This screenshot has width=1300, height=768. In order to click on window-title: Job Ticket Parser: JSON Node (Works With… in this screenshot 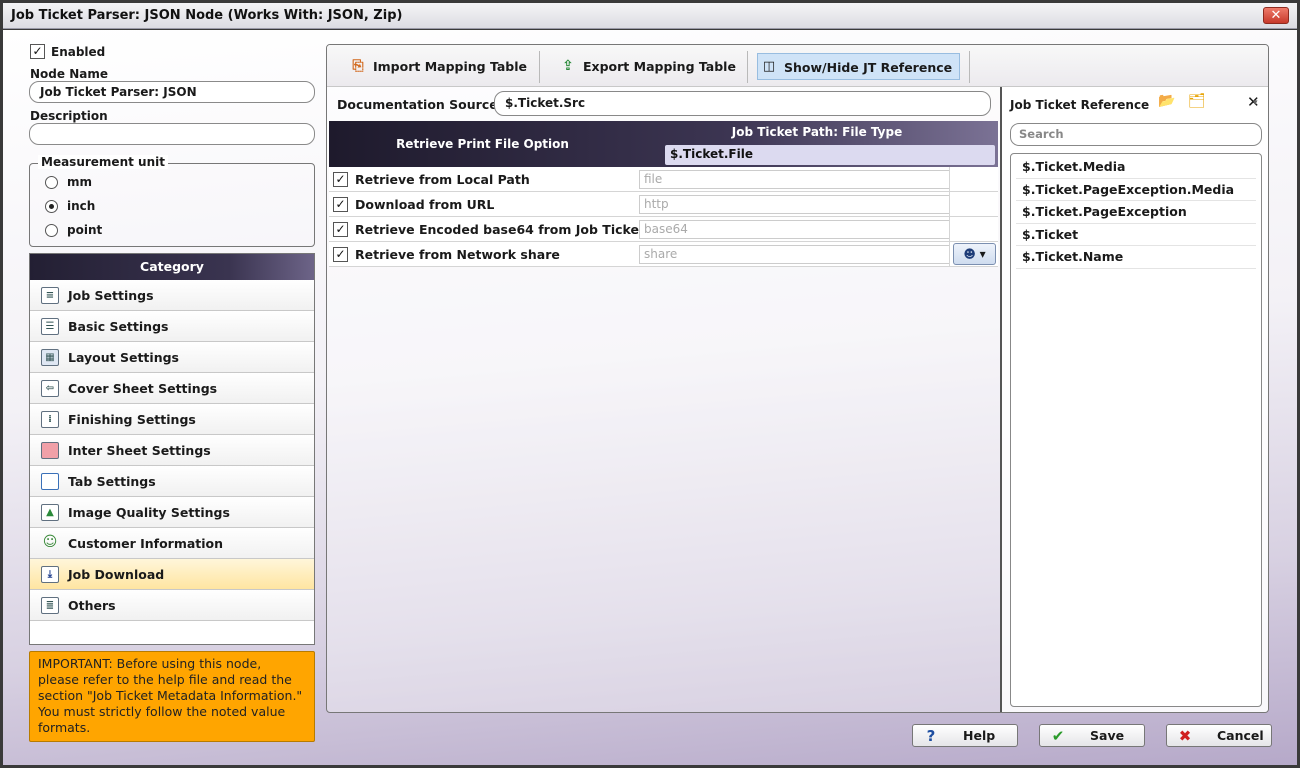, I will do `click(207, 15)`.